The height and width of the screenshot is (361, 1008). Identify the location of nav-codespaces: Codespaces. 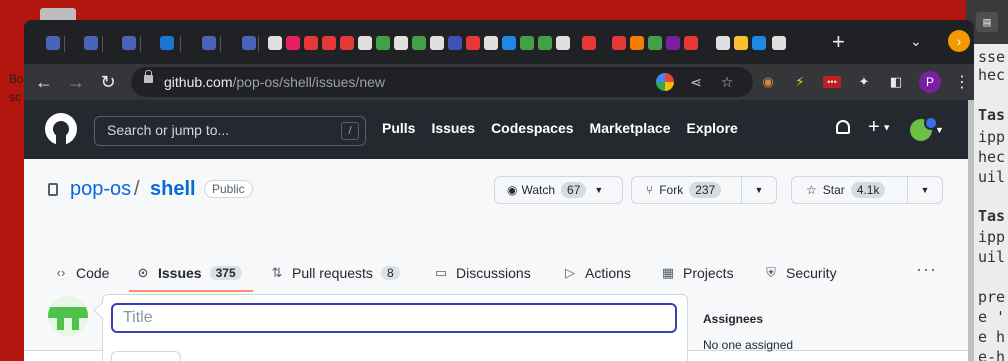
(532, 128).